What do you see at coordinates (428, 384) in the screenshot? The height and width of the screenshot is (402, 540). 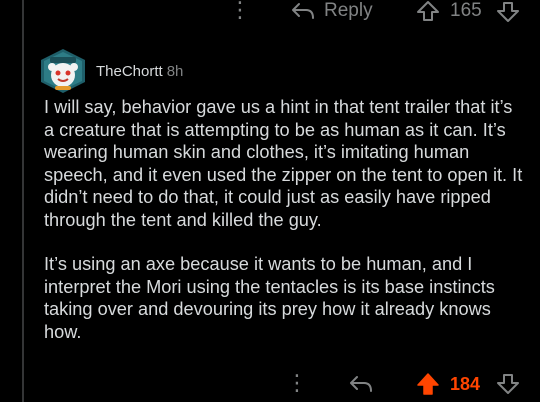 I see `upvote-active-icon` at bounding box center [428, 384].